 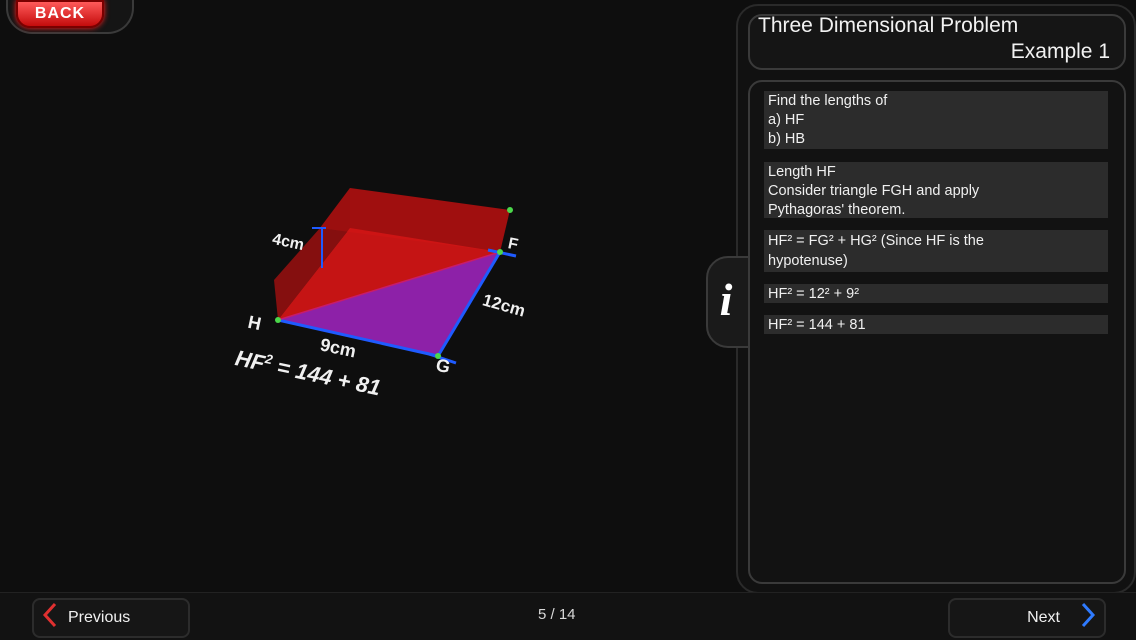 What do you see at coordinates (500, 252) in the screenshot?
I see `point-f` at bounding box center [500, 252].